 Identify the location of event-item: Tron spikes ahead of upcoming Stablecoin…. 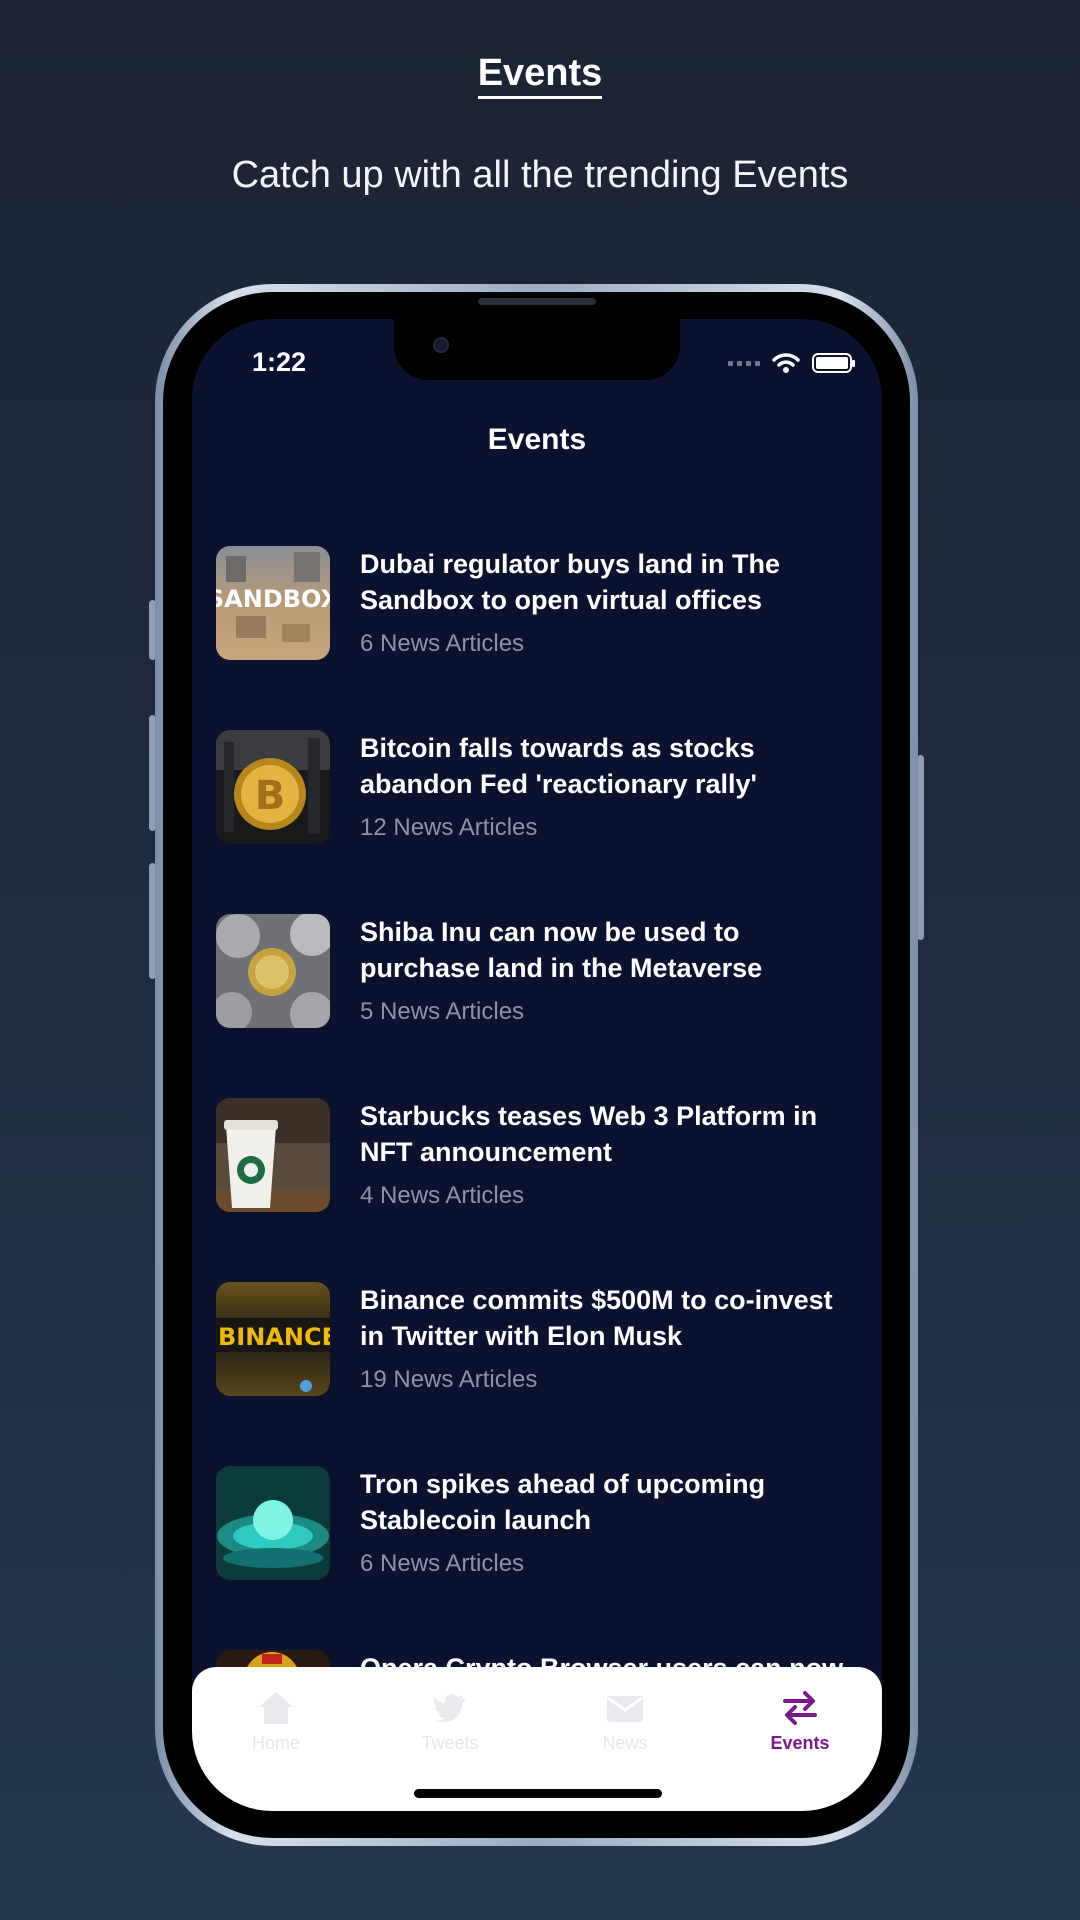
(536, 1541).